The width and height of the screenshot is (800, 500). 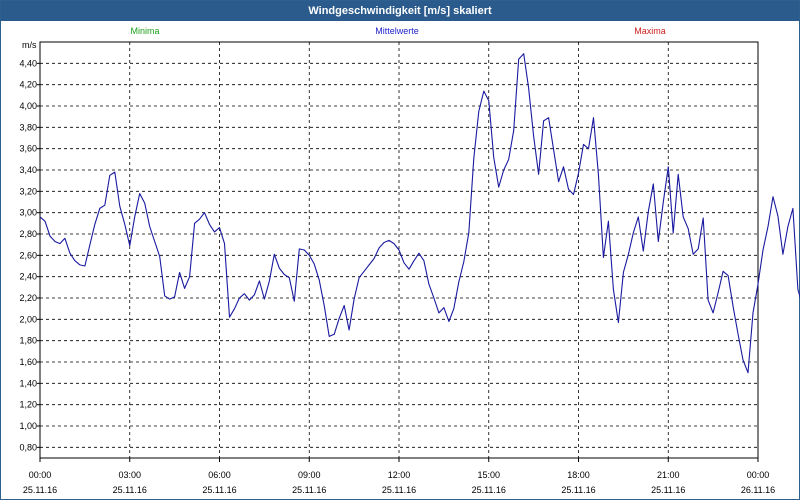 I want to click on y-tick-label: 4,40, so click(x=28, y=63).